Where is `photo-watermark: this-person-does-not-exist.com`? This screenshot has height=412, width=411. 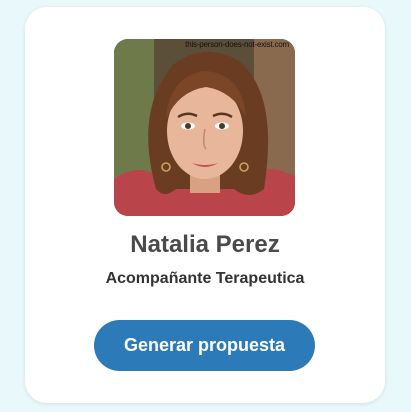 photo-watermark: this-person-does-not-exist.com is located at coordinates (237, 44).